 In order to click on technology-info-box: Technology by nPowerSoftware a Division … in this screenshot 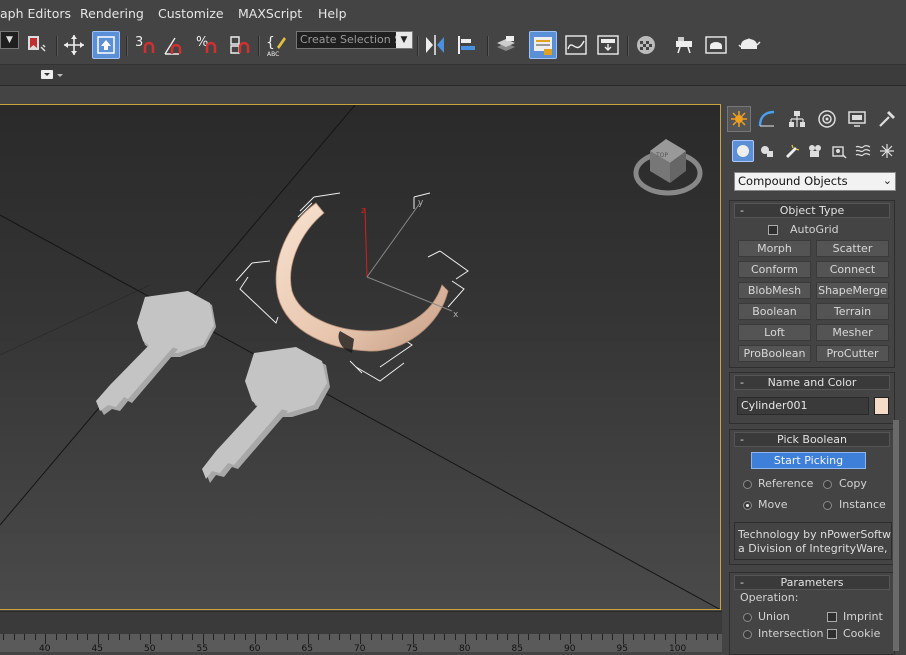, I will do `click(813, 541)`.